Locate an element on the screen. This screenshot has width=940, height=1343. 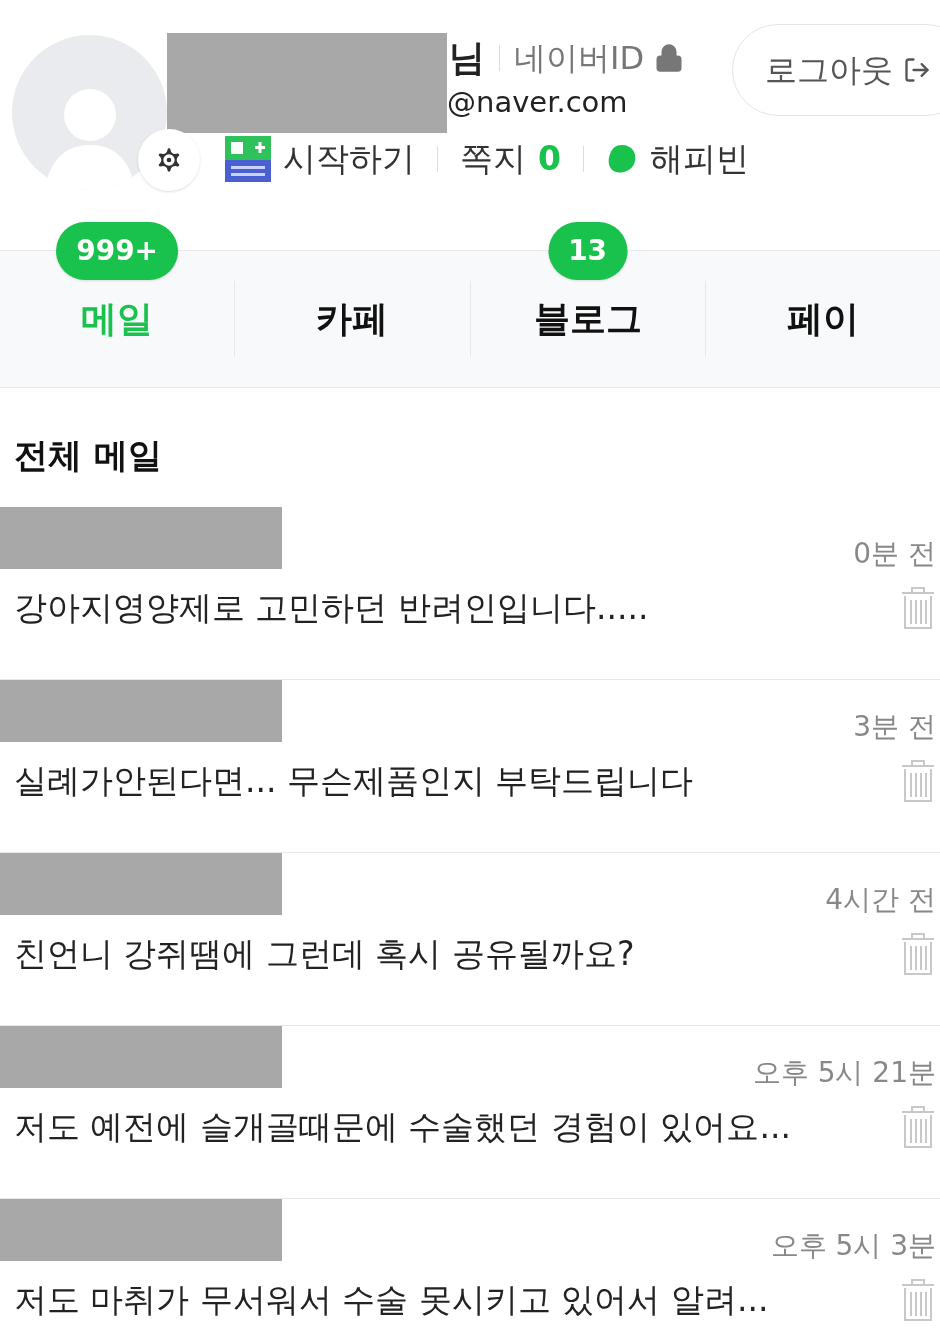
lock-icon is located at coordinates (669, 58).